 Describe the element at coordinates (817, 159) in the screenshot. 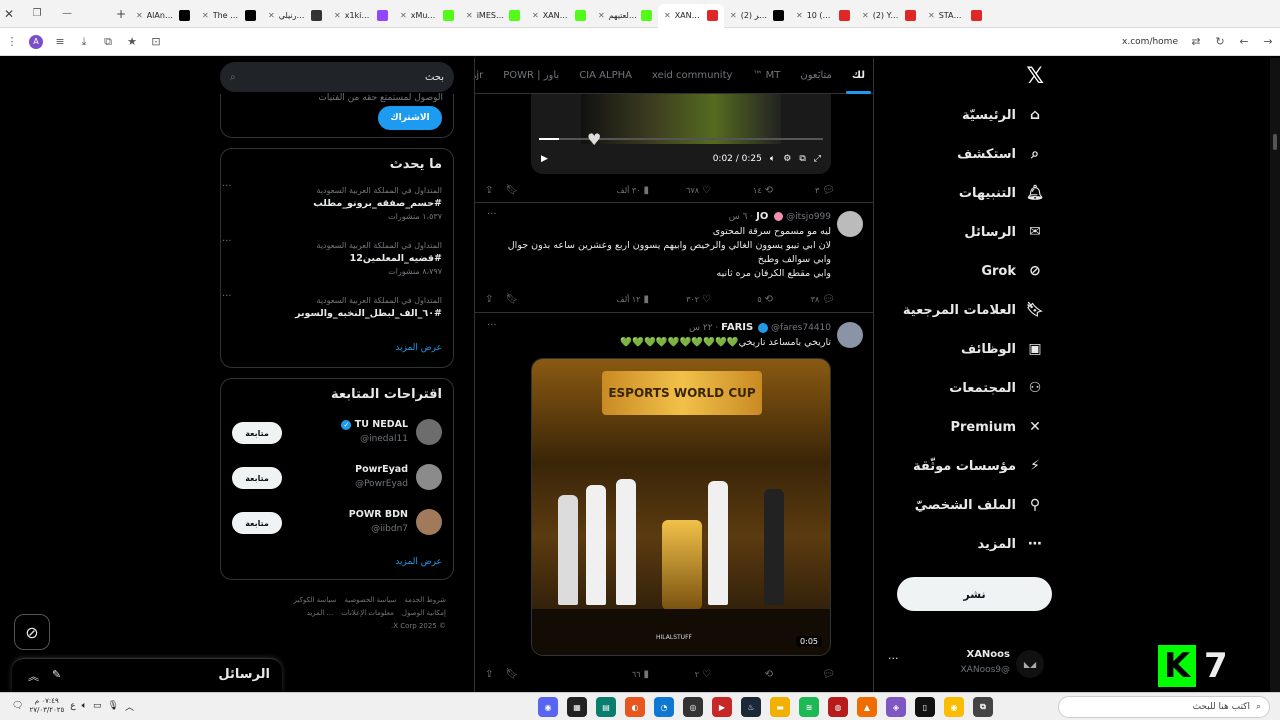

I see `fullscreen-icon: ⤢` at that location.